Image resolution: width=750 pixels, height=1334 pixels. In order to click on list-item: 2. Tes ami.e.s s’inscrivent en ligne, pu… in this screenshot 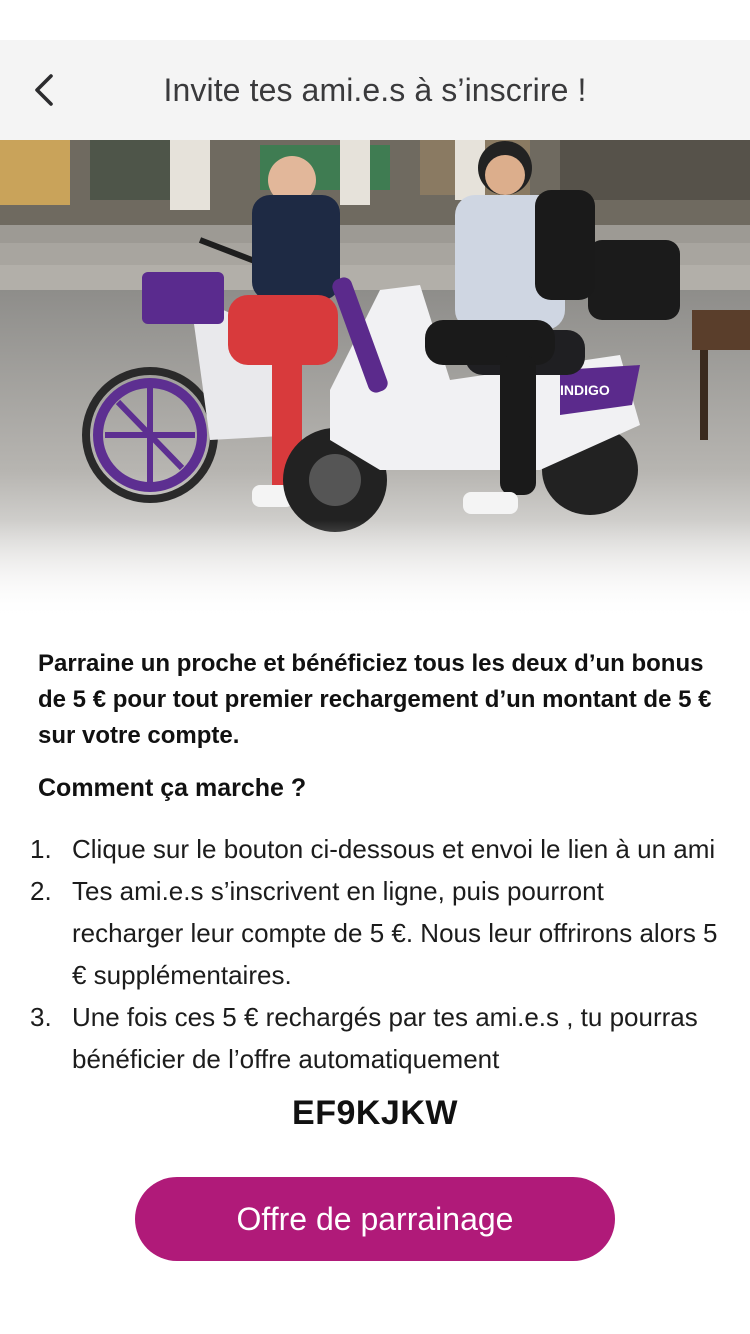, I will do `click(375, 933)`.